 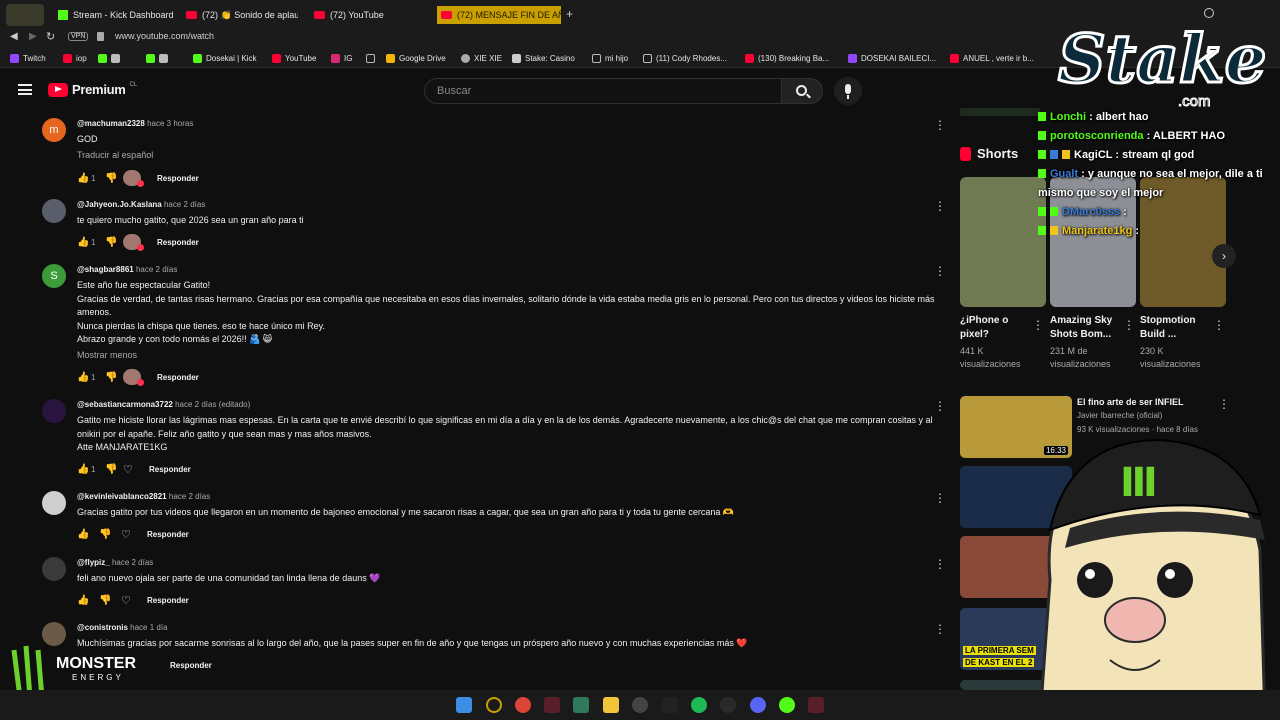 I want to click on avatar: S, so click(x=54, y=276).